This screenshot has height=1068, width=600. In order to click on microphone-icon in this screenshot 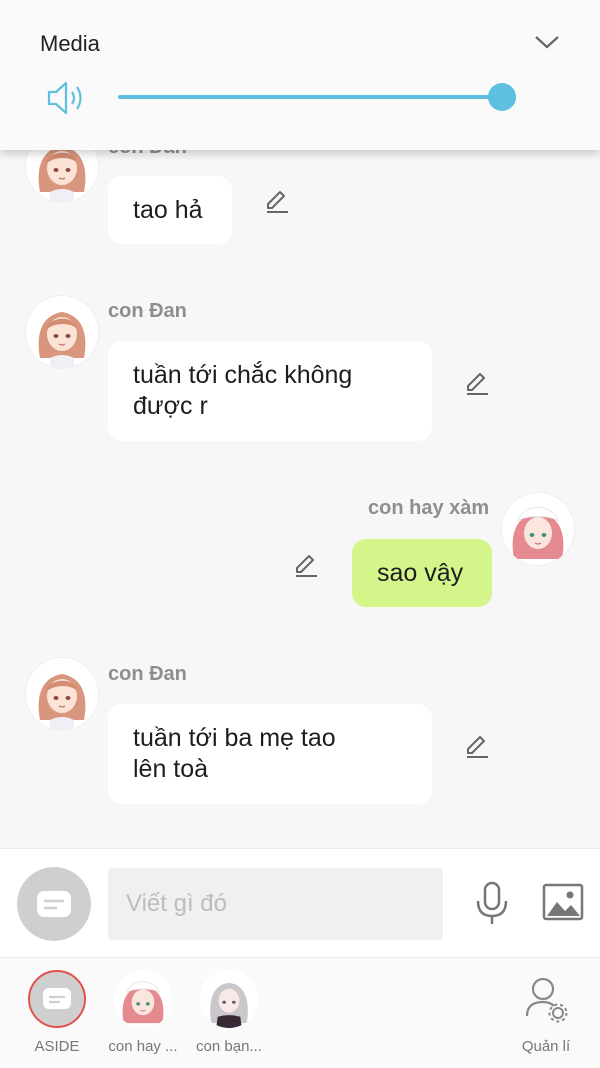, I will do `click(492, 904)`.